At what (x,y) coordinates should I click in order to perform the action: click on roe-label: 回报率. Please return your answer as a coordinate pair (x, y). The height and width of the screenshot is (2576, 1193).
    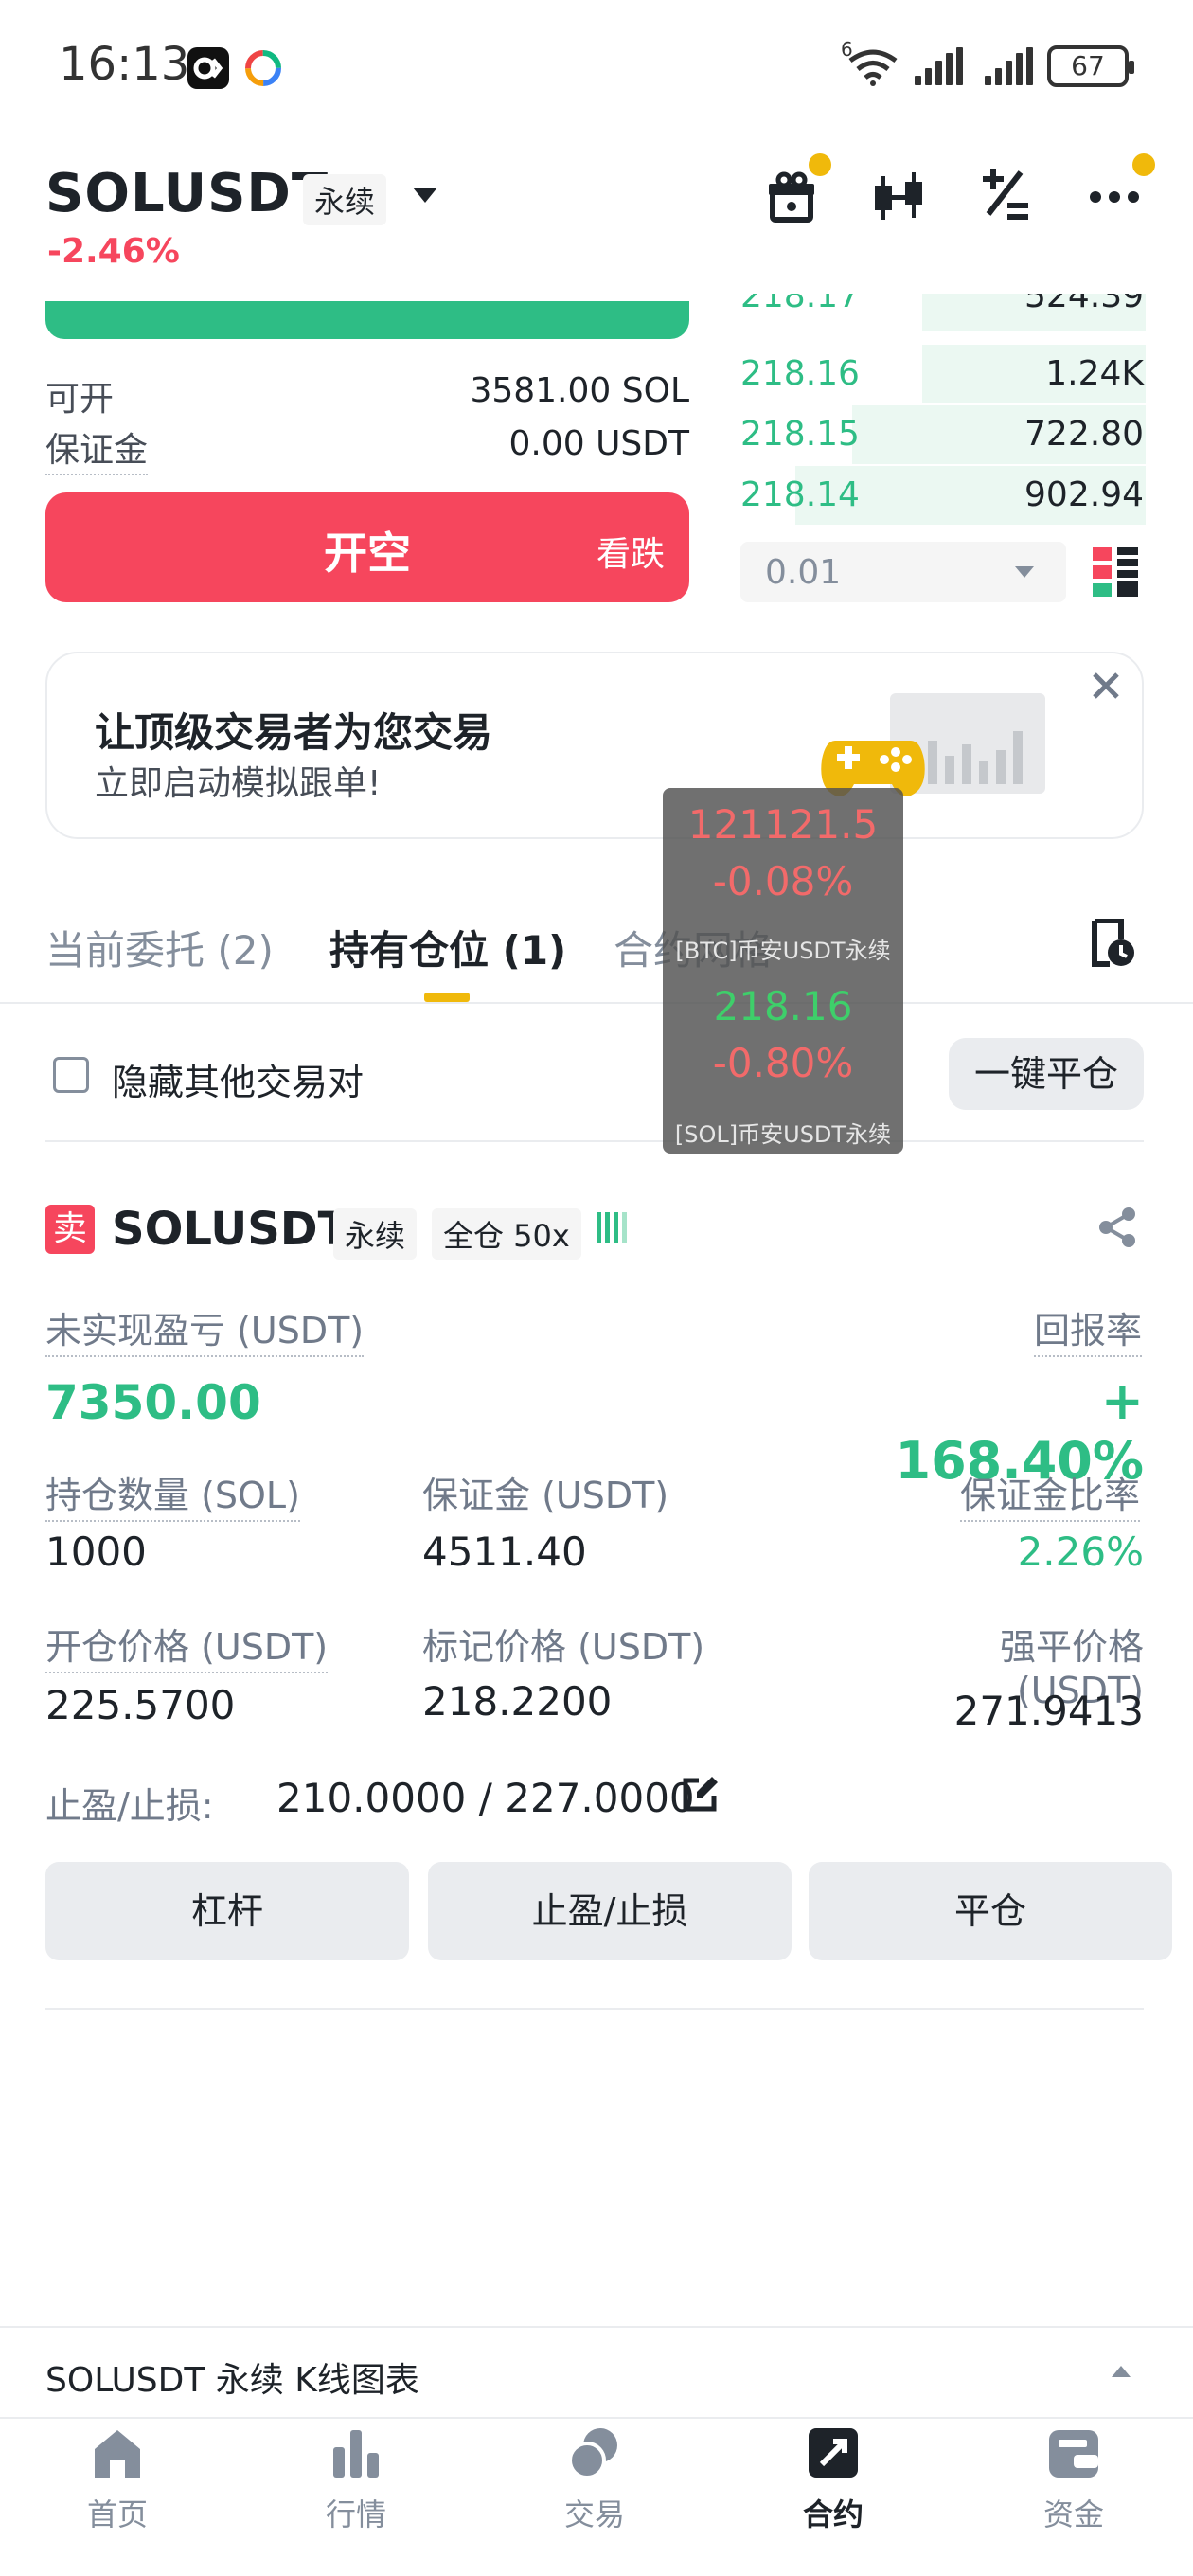
    Looking at the image, I should click on (1088, 1329).